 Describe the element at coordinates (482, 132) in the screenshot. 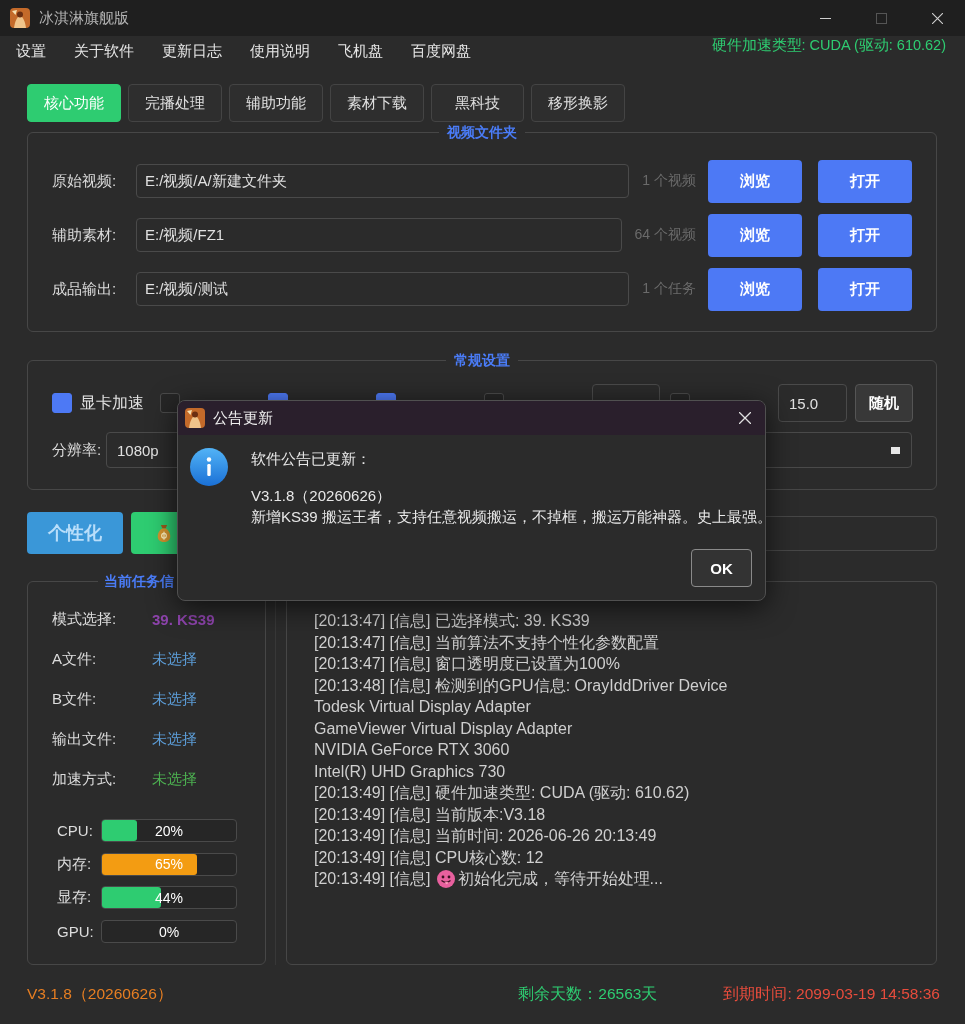

I see `section-title: 视频文件夹` at that location.